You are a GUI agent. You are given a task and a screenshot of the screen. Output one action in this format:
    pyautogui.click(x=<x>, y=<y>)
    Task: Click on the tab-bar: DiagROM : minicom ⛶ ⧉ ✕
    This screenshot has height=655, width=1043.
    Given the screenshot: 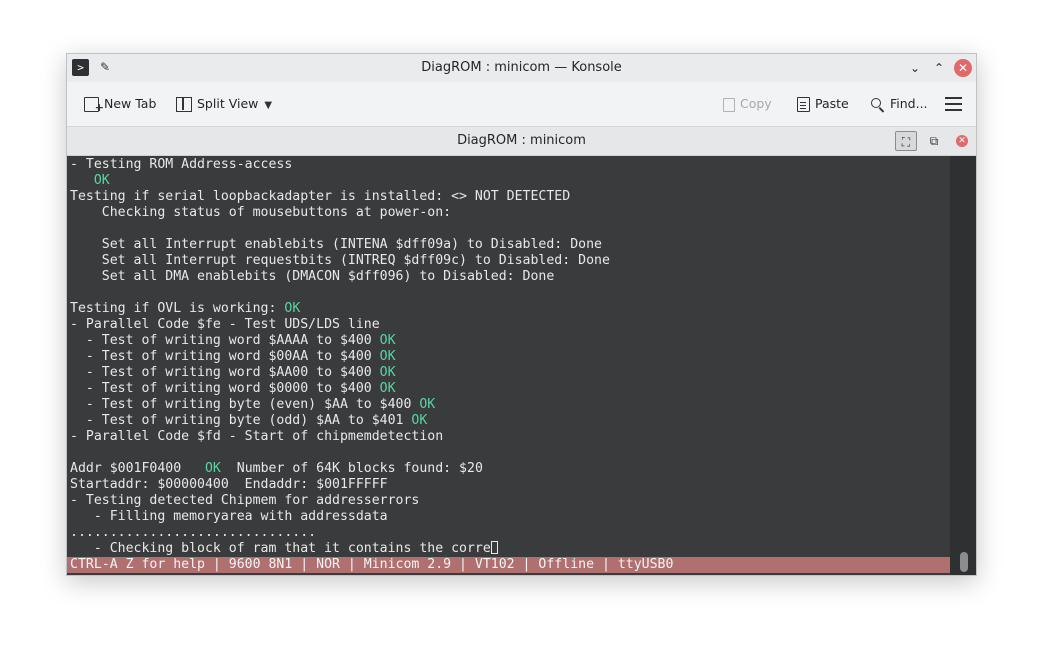 What is the action you would take?
    pyautogui.click(x=521, y=141)
    